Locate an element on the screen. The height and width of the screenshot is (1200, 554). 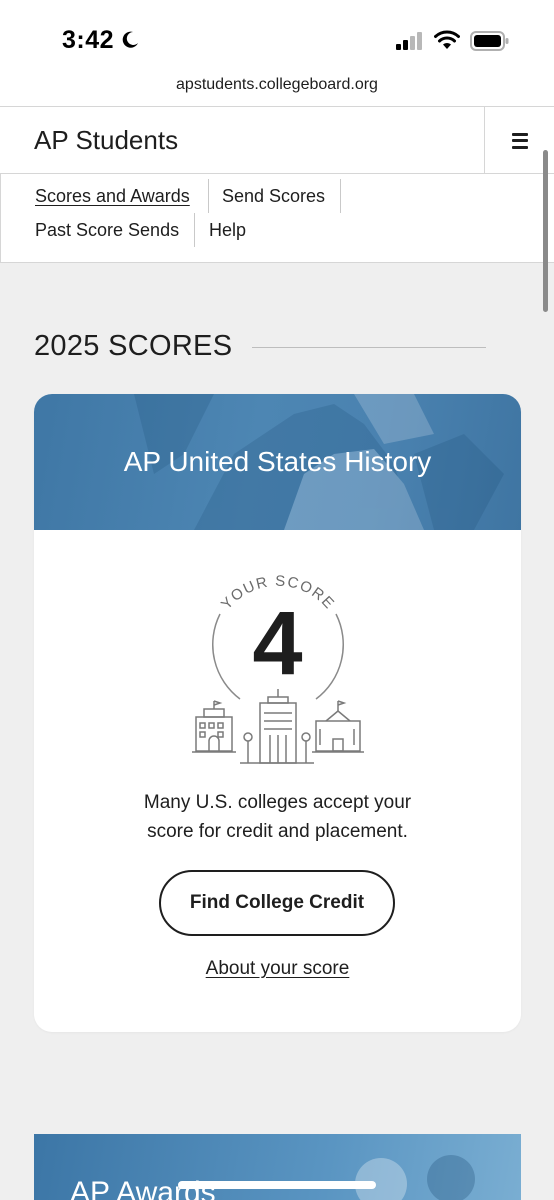
subject-title: AP United States History is located at coordinates (277, 461).